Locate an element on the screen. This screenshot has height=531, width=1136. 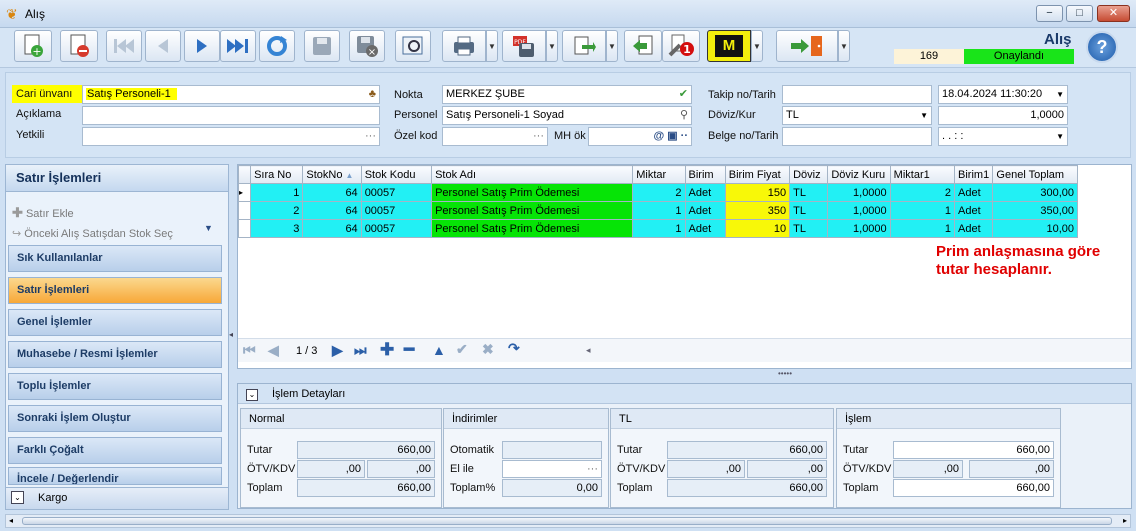
transfer-dropdown: ▼ is located at coordinates (612, 46).